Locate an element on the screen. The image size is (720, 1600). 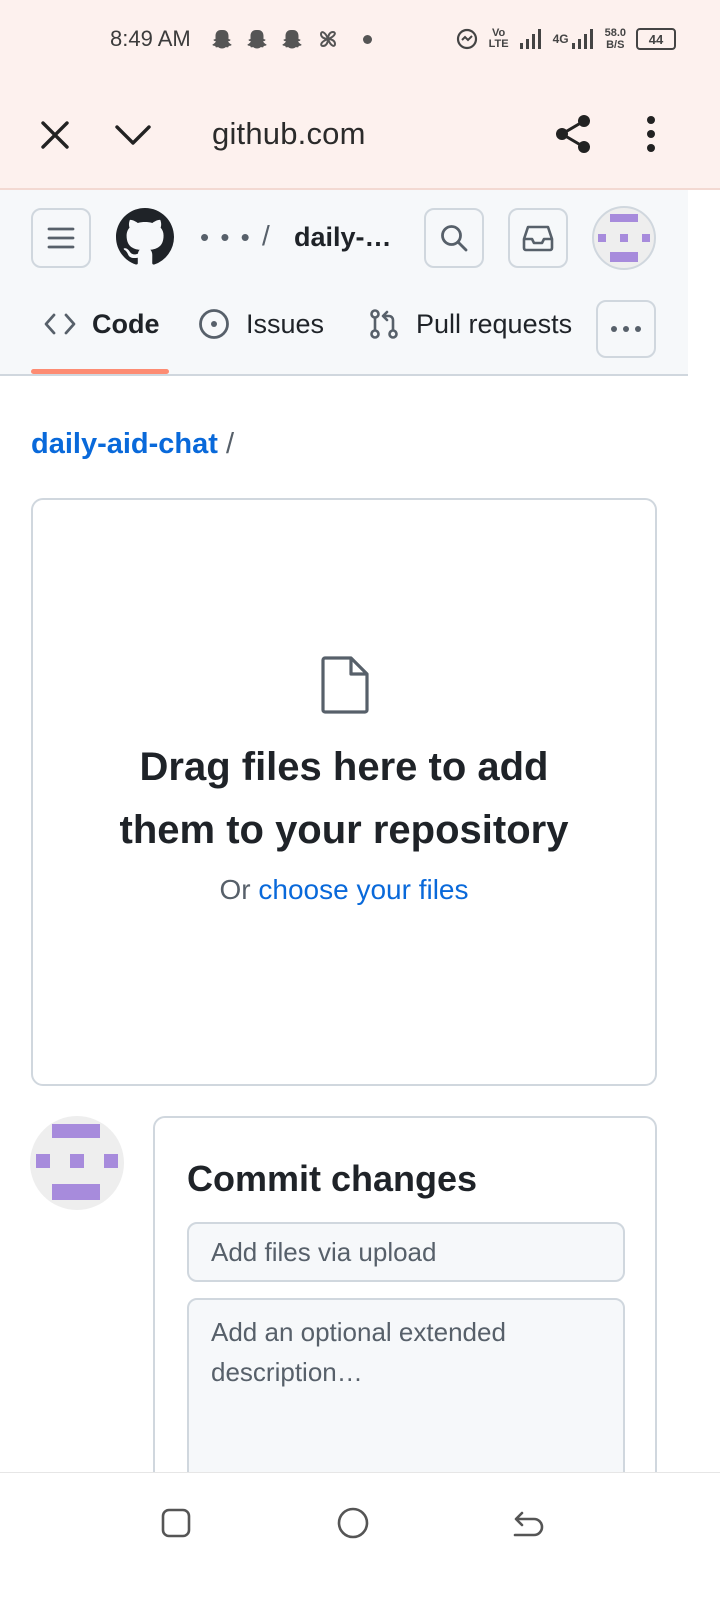
more-options-button is located at coordinates (651, 134).